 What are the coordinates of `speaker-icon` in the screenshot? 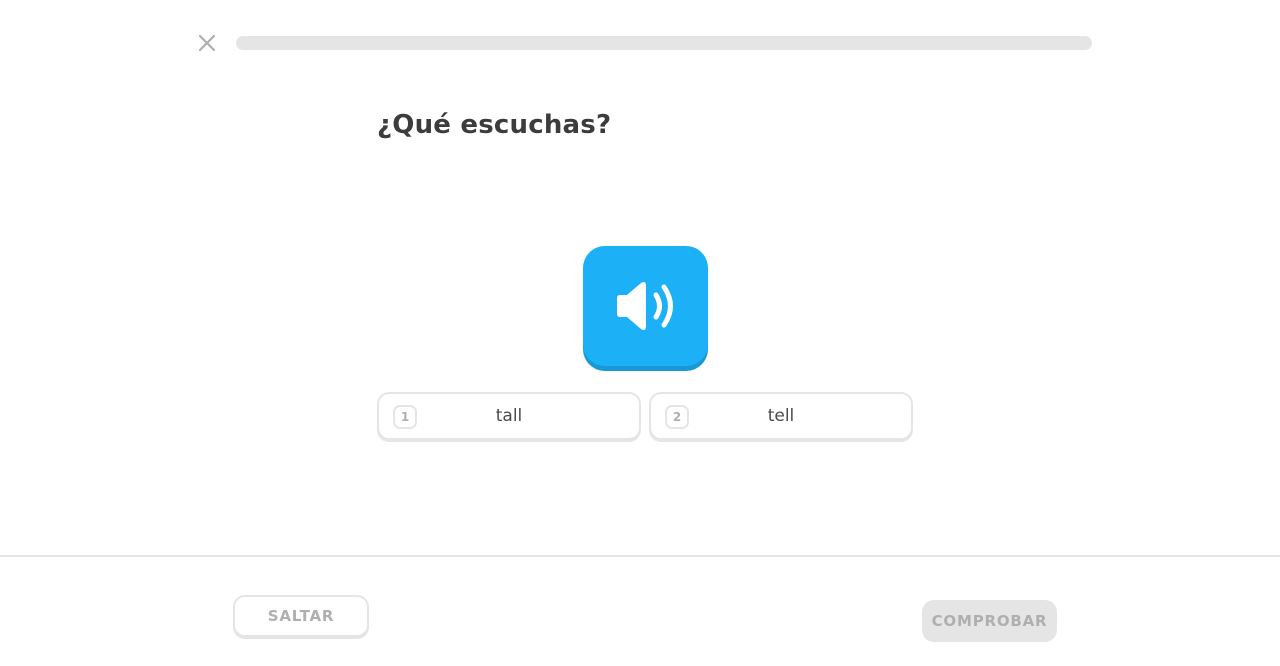 It's located at (644, 306).